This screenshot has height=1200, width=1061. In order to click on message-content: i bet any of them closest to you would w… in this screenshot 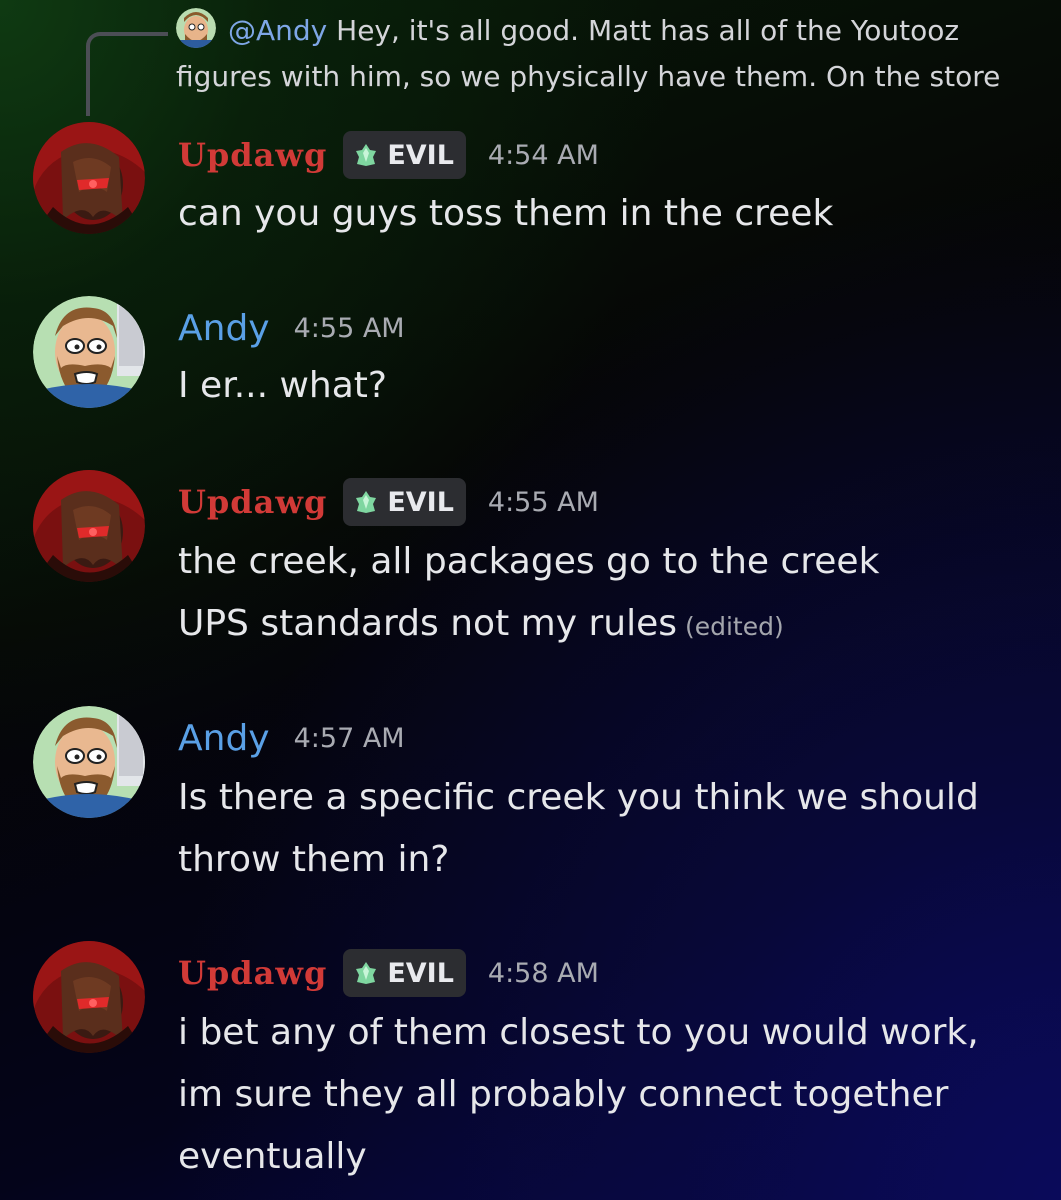, I will do `click(578, 1095)`.